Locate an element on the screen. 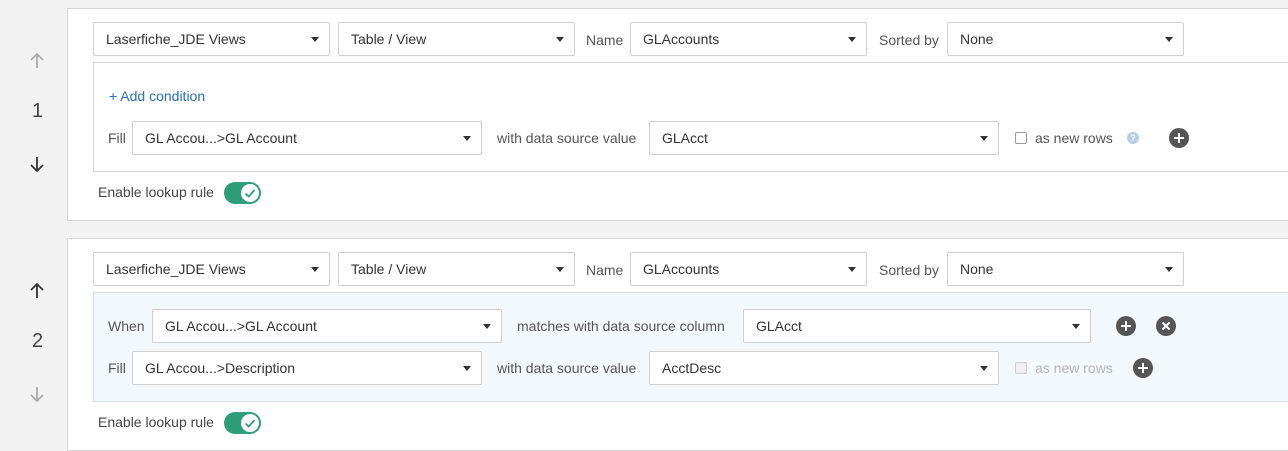 The width and height of the screenshot is (1288, 451). remove-condition-button is located at coordinates (1166, 326).